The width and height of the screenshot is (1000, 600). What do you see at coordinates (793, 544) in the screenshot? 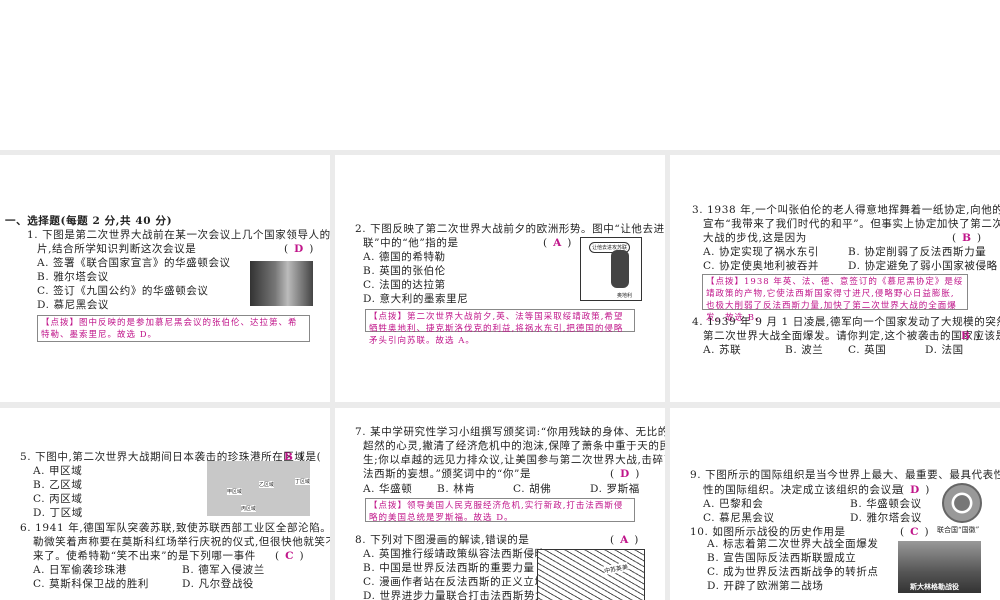
I see `option: A. 标志着第二次世界大战全面爆发` at bounding box center [793, 544].